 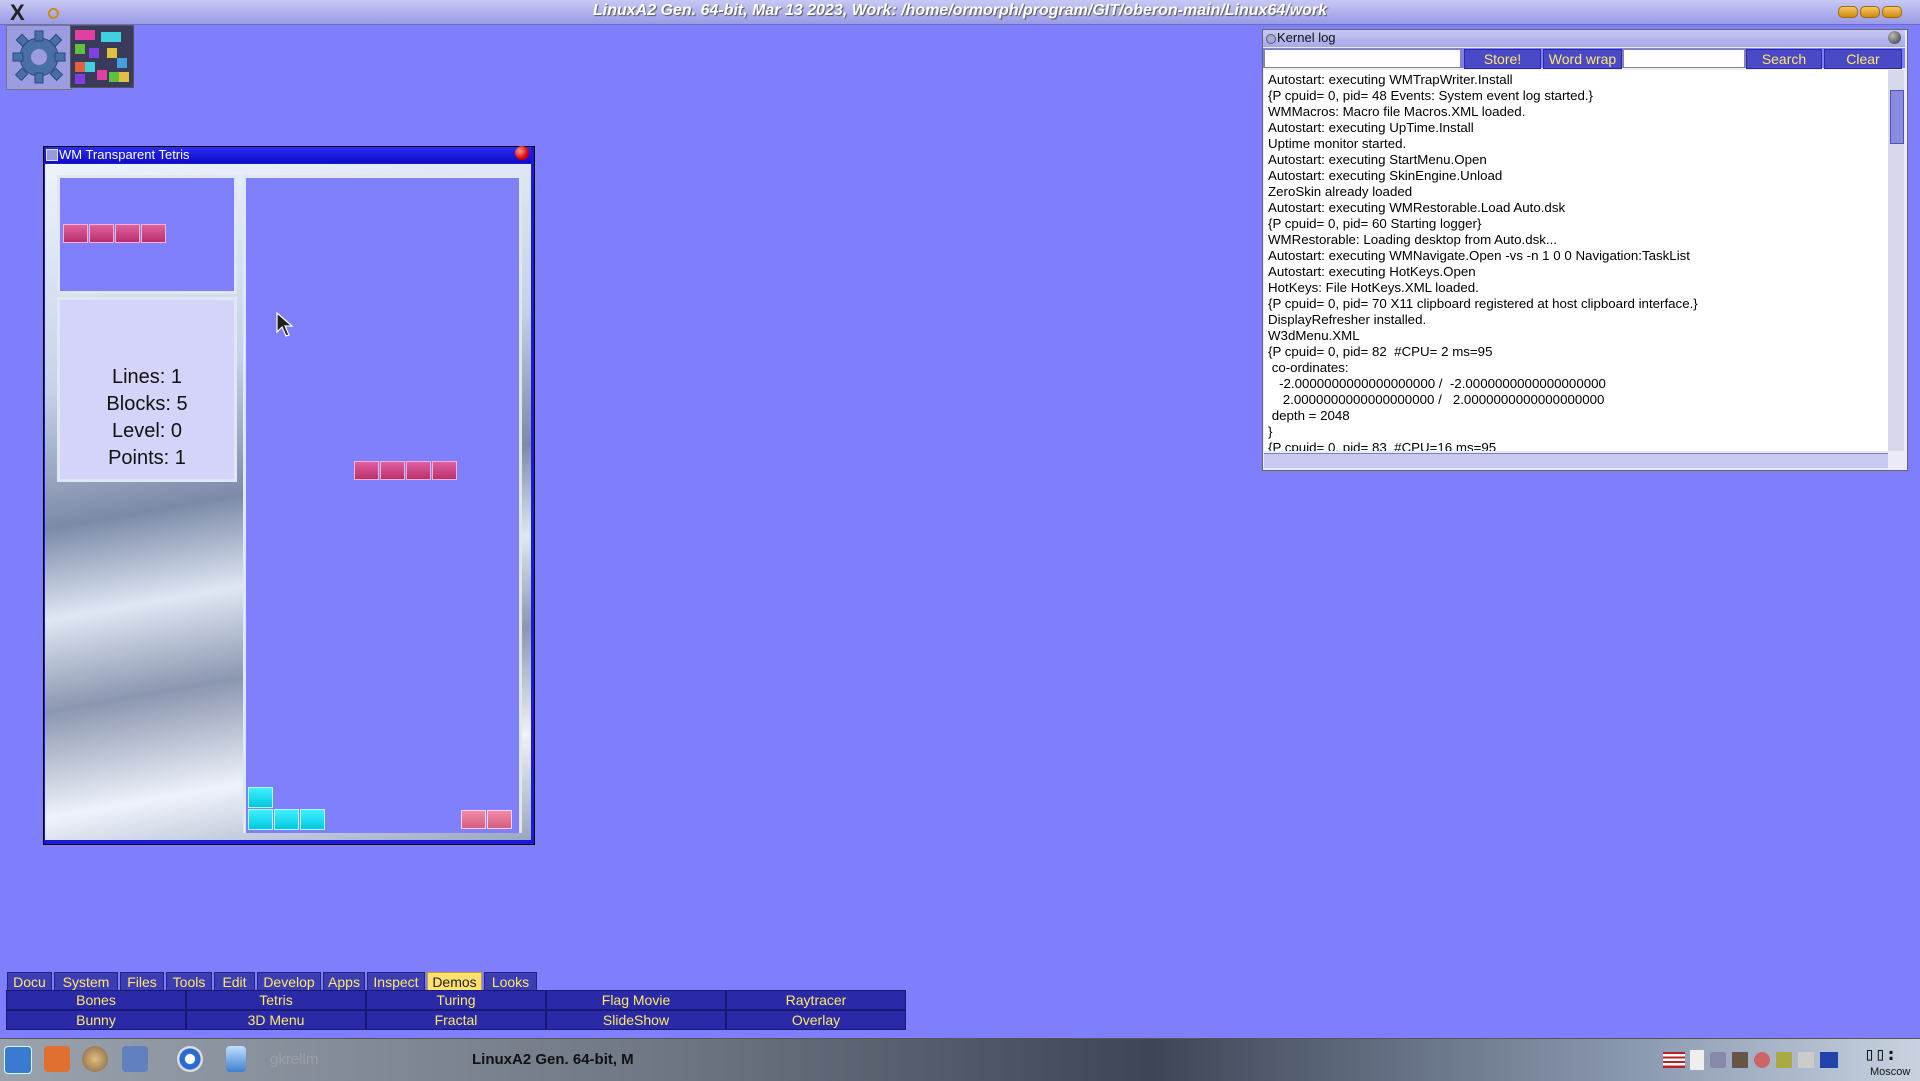 What do you see at coordinates (1584, 38) in the screenshot?
I see `kernel-log-title-bar: Kernel log` at bounding box center [1584, 38].